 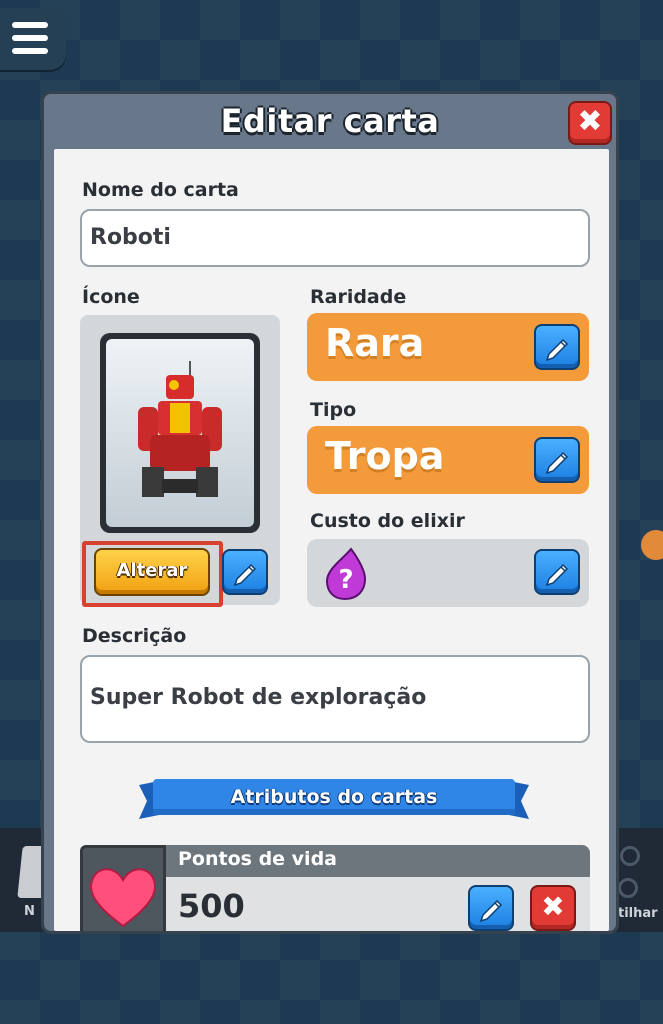 What do you see at coordinates (29, 911) in the screenshot?
I see `bottom-left-label: N` at bounding box center [29, 911].